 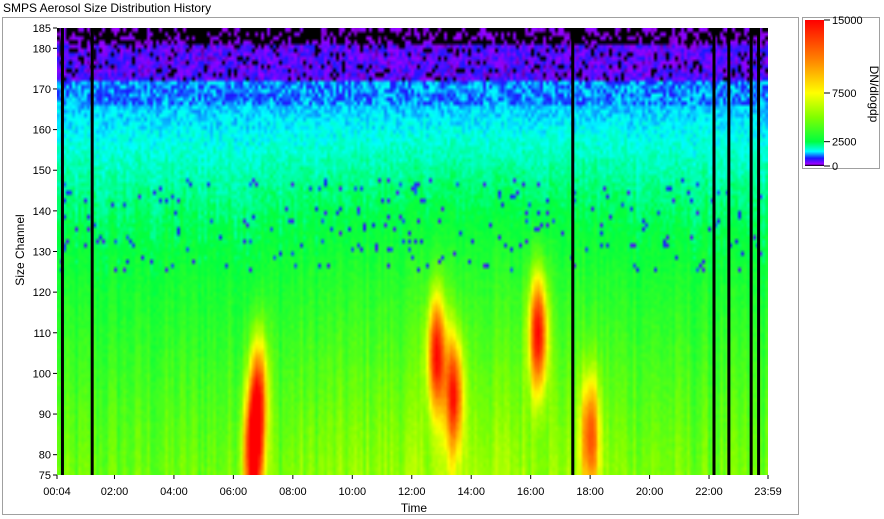 What do you see at coordinates (531, 492) in the screenshot?
I see `x-tick-label: 16:00` at bounding box center [531, 492].